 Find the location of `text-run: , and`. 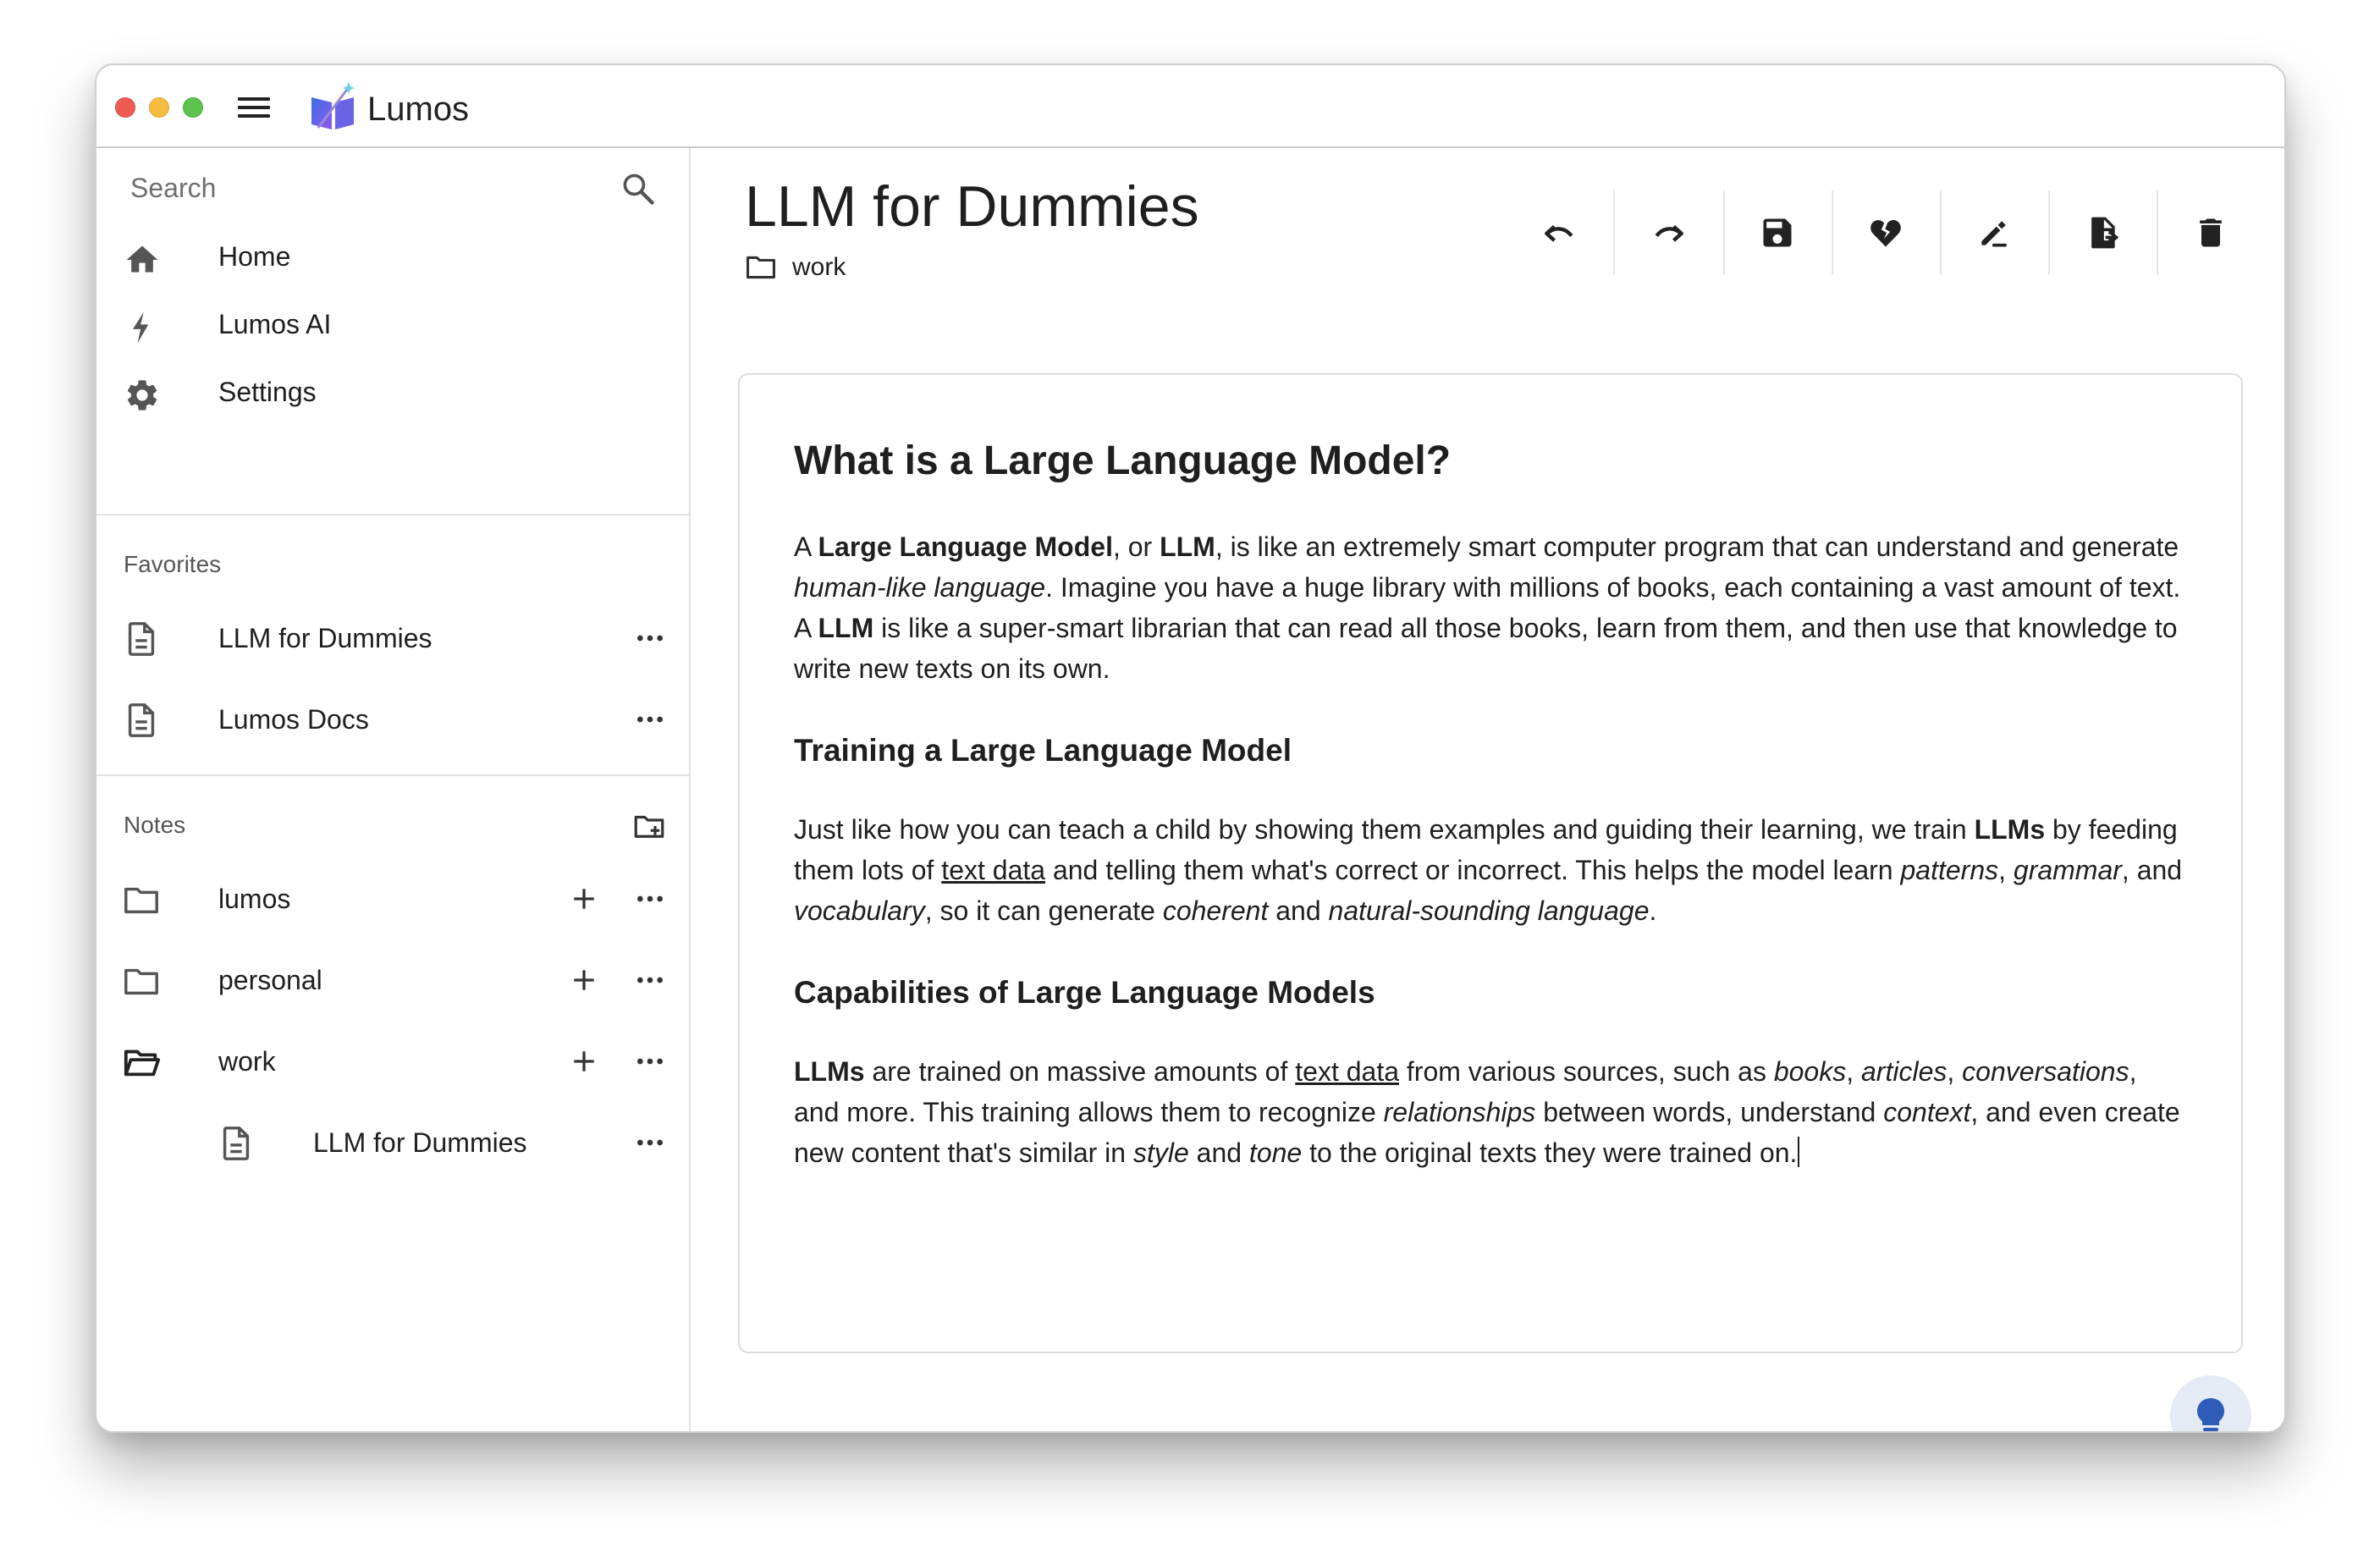

text-run: , and is located at coordinates (2152, 870).